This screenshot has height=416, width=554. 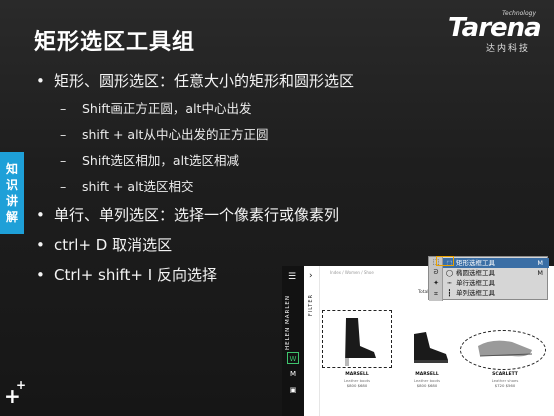 What do you see at coordinates (164, 134) in the screenshot?
I see `sub-bullet-item: – shift + alt从中心出发的正方正圆` at bounding box center [164, 134].